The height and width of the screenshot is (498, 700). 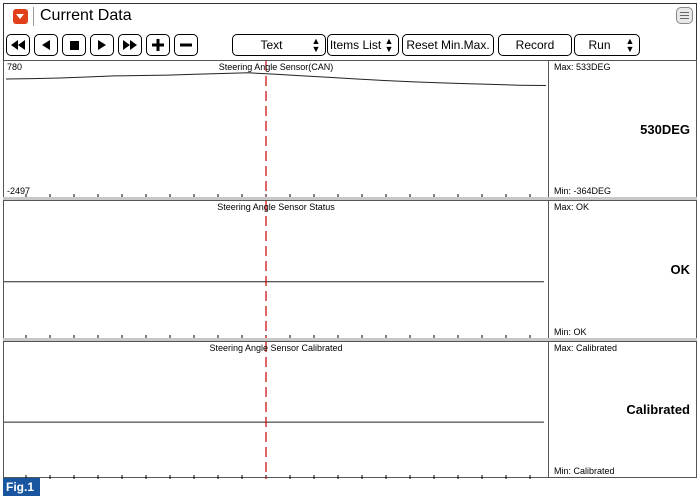 What do you see at coordinates (276, 79) in the screenshot?
I see `series-line` at bounding box center [276, 79].